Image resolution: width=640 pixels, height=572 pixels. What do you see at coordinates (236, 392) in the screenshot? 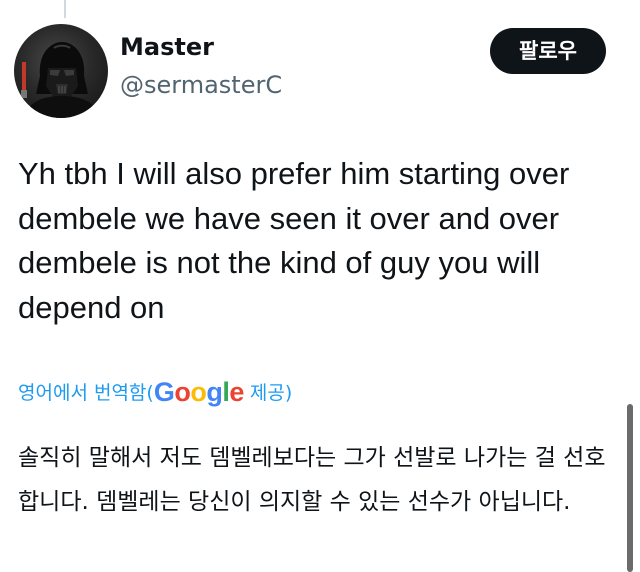
I see `google-logo-letter: e` at bounding box center [236, 392].